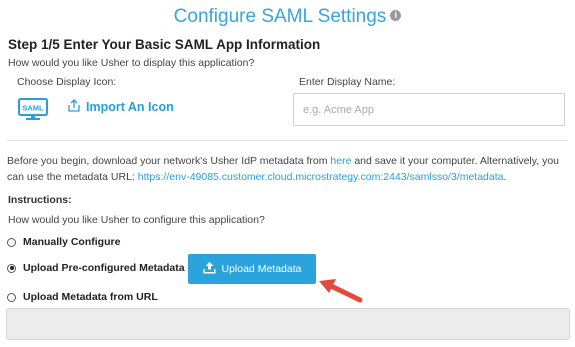 This screenshot has height=347, width=575. Describe the element at coordinates (505, 176) in the screenshot. I see `metadata-text-after: .` at that location.